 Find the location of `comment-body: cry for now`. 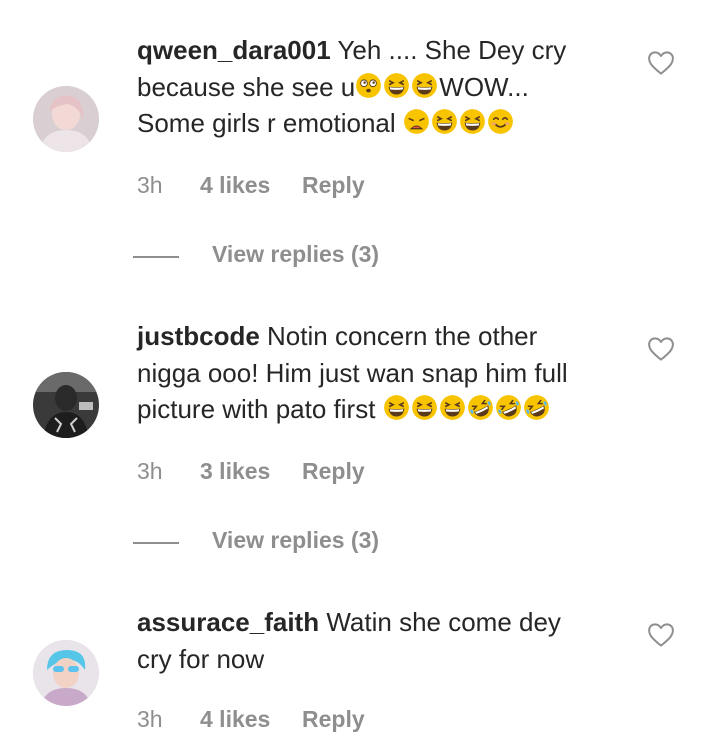

comment-body: cry for now is located at coordinates (201, 658).